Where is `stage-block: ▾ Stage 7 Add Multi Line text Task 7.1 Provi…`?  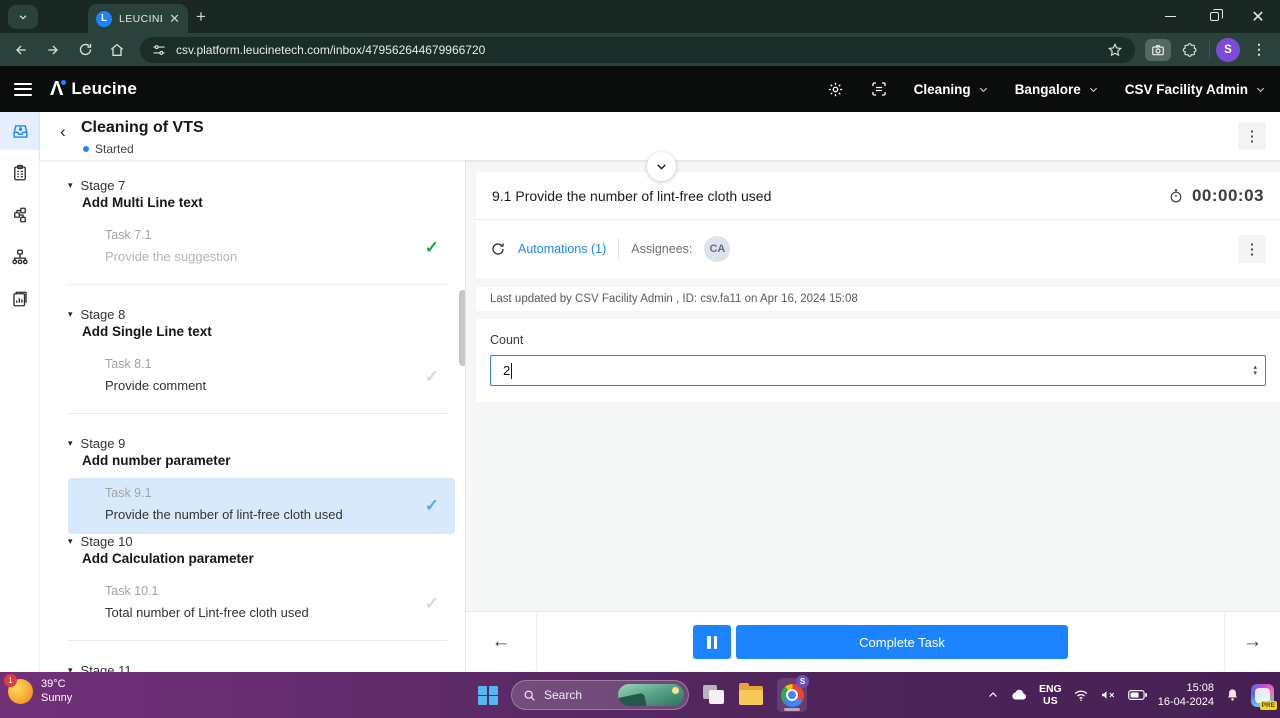 stage-block: ▾ Stage 7 Add Multi Line text Task 7.1 Provi… is located at coordinates (252, 227).